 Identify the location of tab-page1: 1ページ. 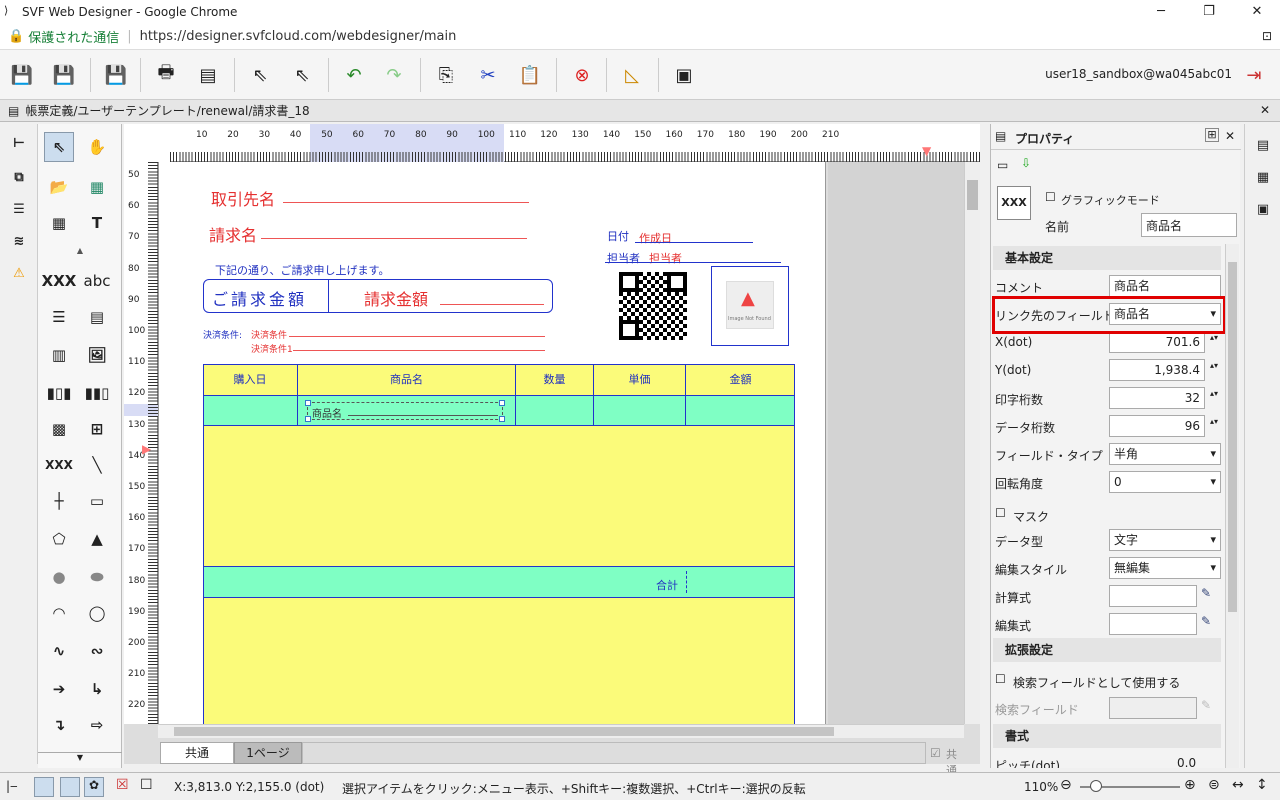
(268, 753).